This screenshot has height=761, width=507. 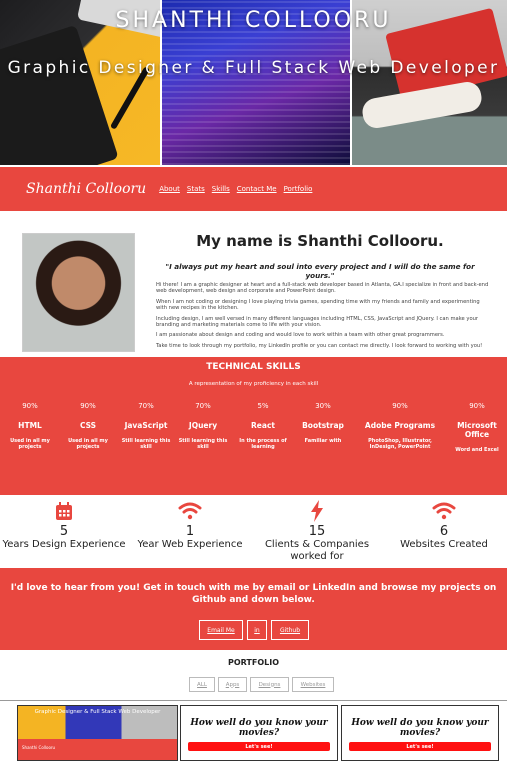 What do you see at coordinates (202, 684) in the screenshot?
I see `filter-all-button: ALL` at bounding box center [202, 684].